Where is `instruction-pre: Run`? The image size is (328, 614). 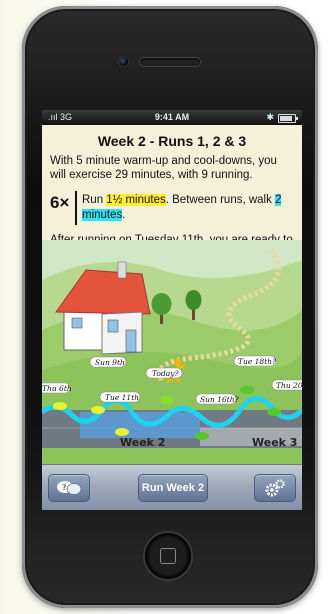 instruction-pre: Run is located at coordinates (94, 200).